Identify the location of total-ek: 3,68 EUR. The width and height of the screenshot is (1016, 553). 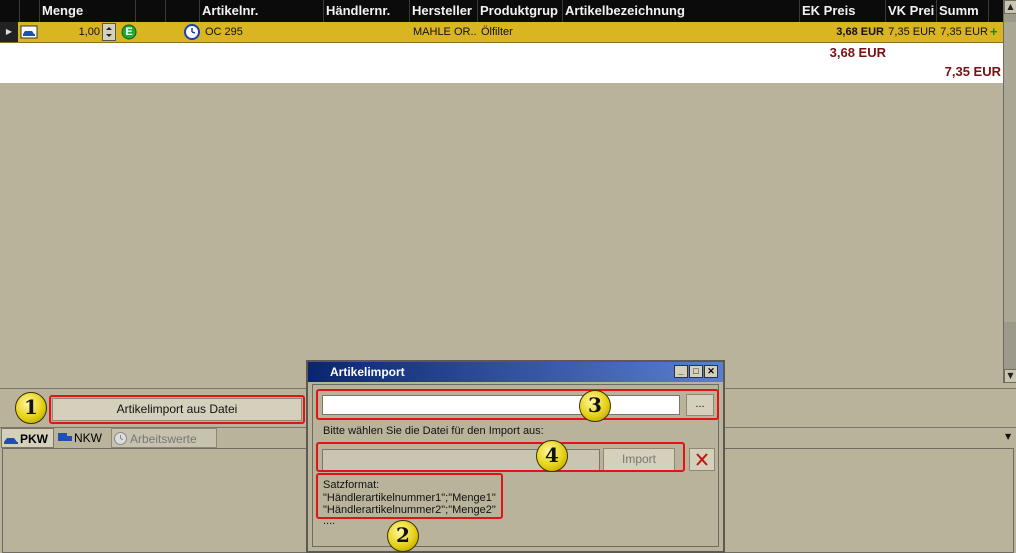
(857, 52).